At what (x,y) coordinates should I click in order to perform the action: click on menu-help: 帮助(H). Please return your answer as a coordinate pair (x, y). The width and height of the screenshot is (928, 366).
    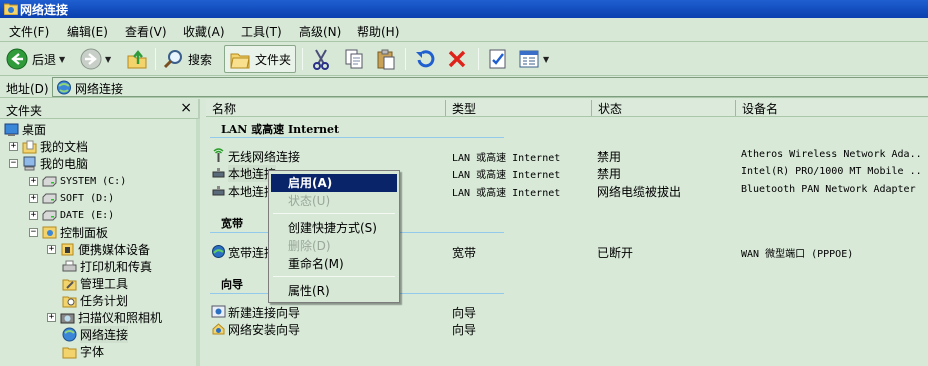
    Looking at the image, I should click on (378, 31).